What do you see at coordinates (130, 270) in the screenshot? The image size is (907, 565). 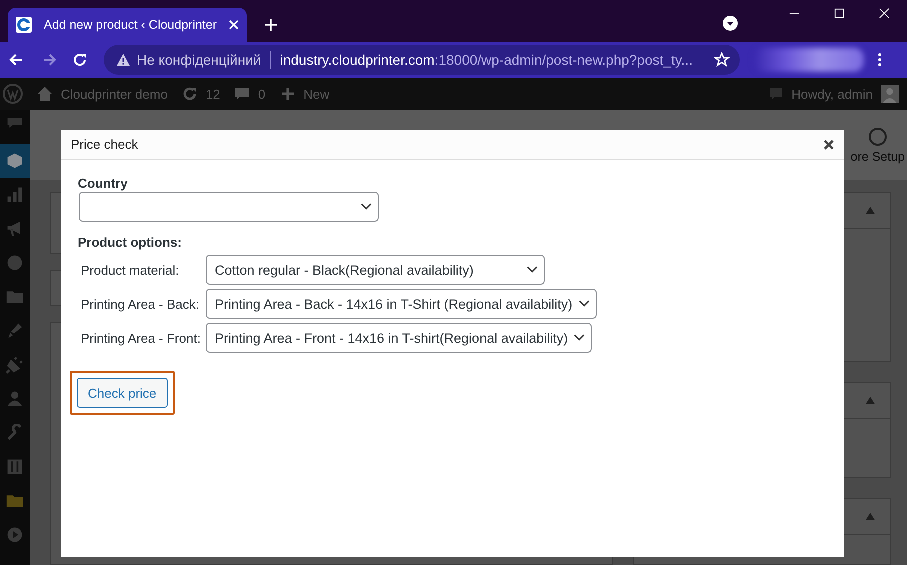 I see `option-label: Product material:` at bounding box center [130, 270].